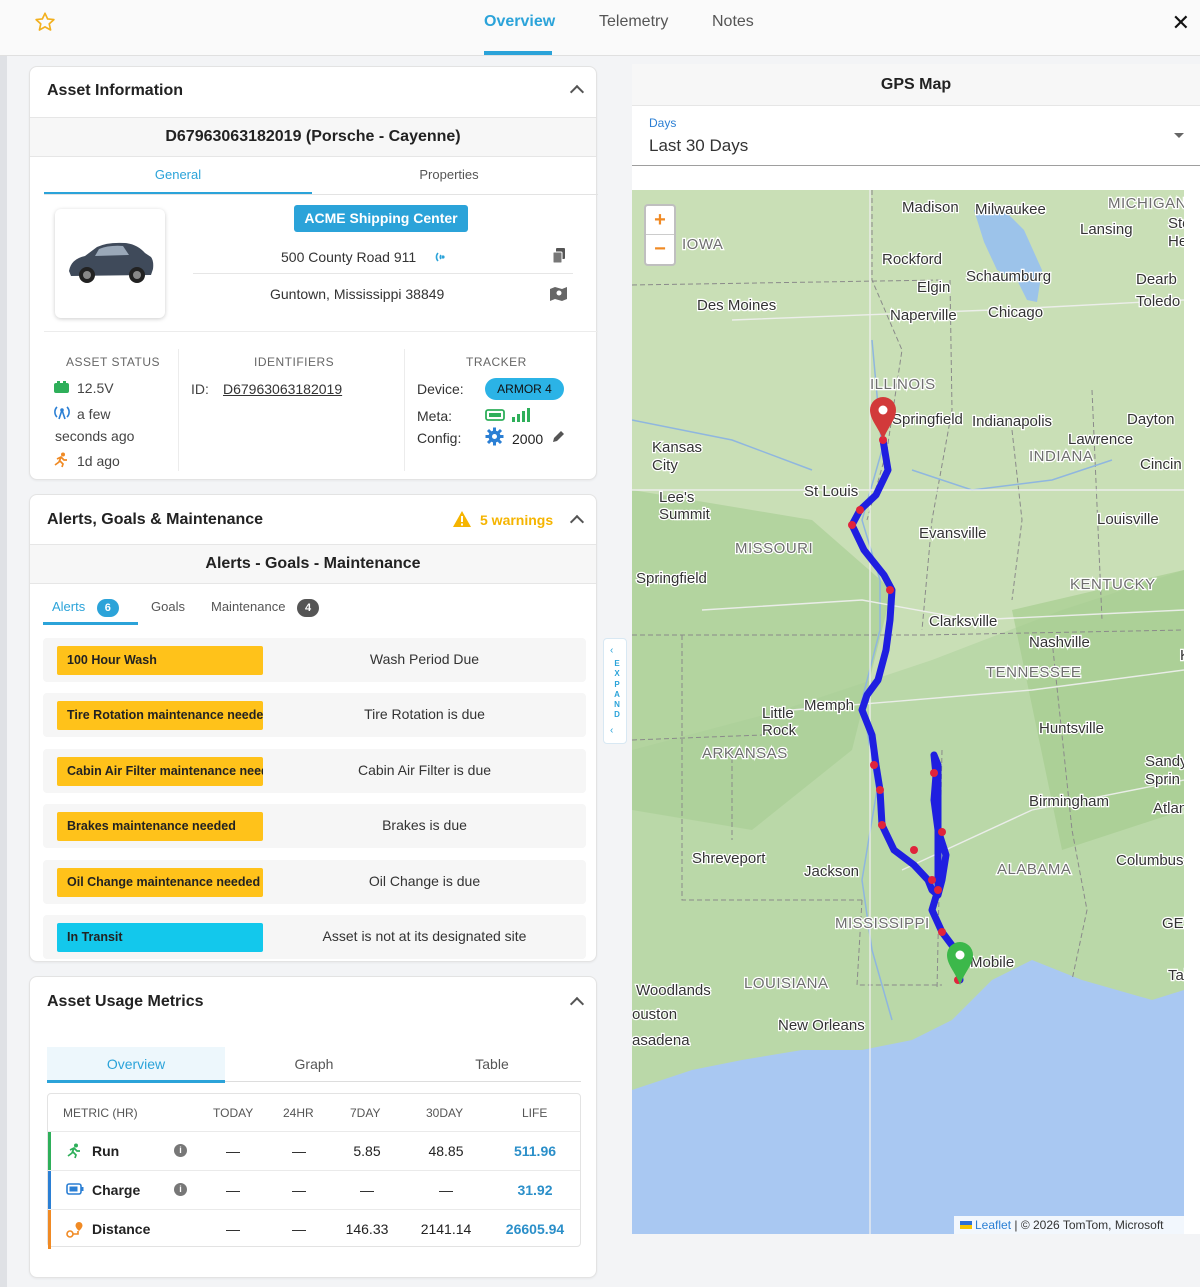 The width and height of the screenshot is (1200, 1287). I want to click on map-city-label: GE, so click(1173, 923).